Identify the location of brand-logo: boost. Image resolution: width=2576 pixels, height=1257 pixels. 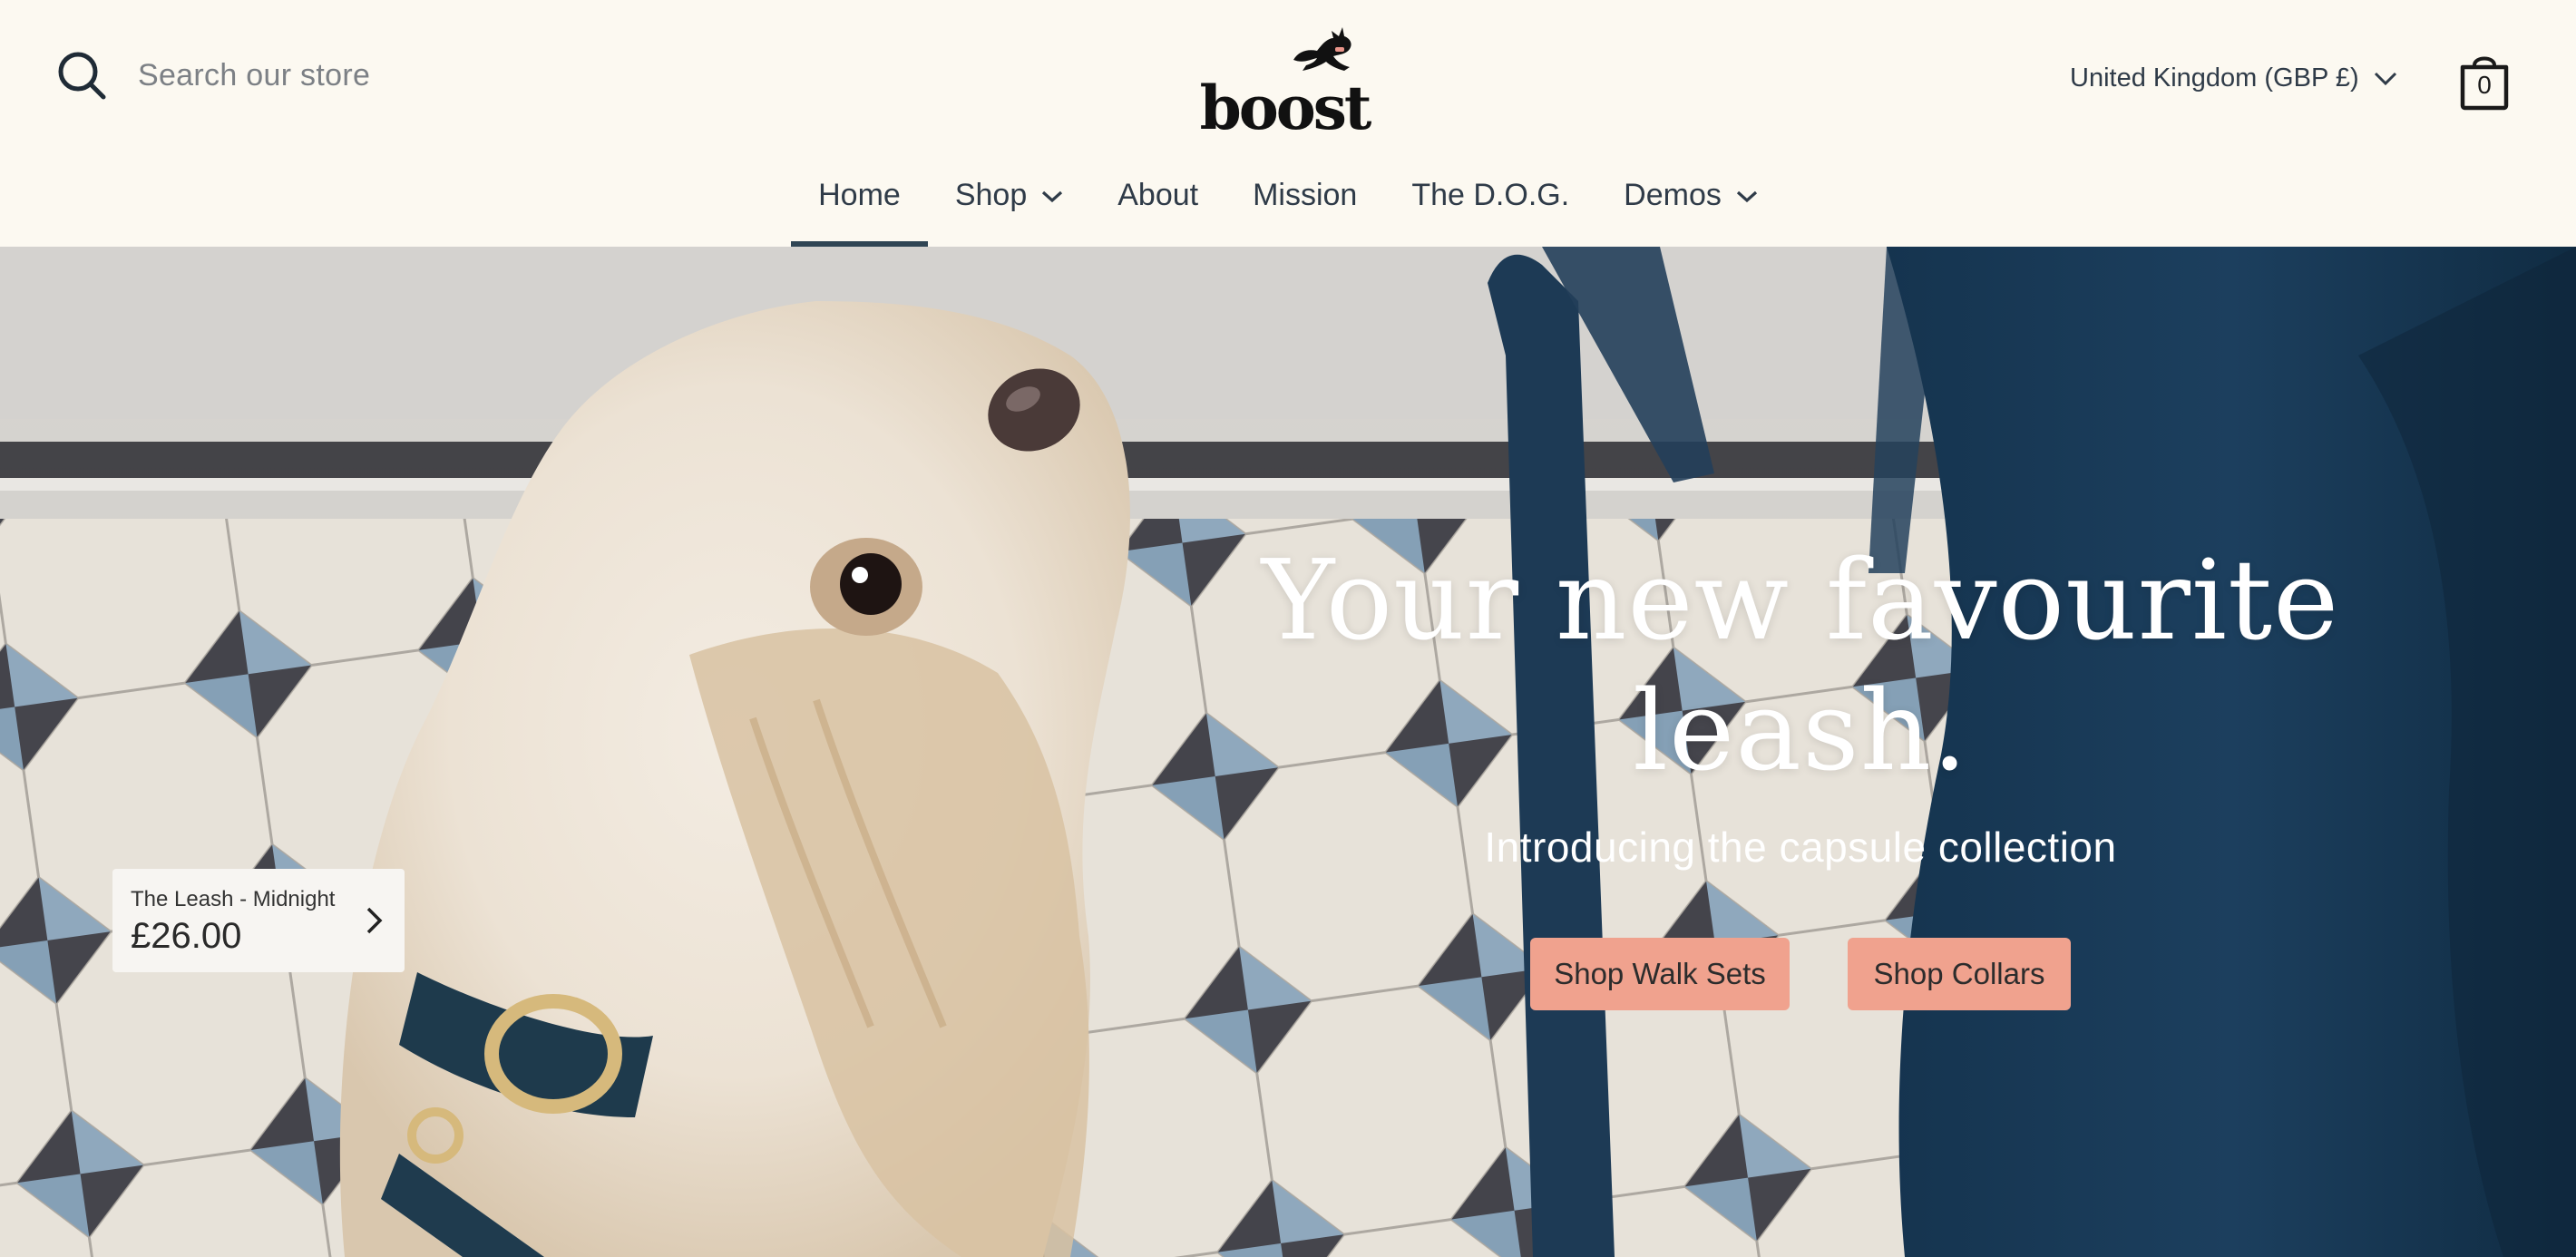
(1284, 81).